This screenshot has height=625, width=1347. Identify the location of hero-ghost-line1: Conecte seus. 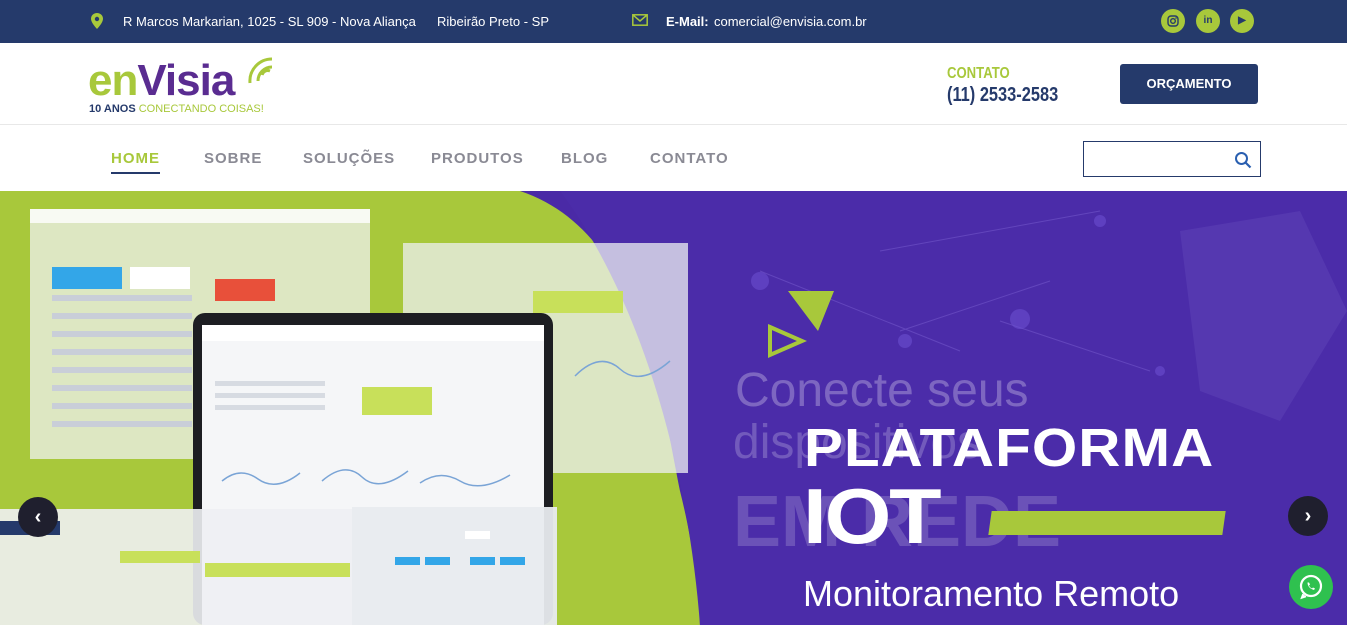
(882, 390).